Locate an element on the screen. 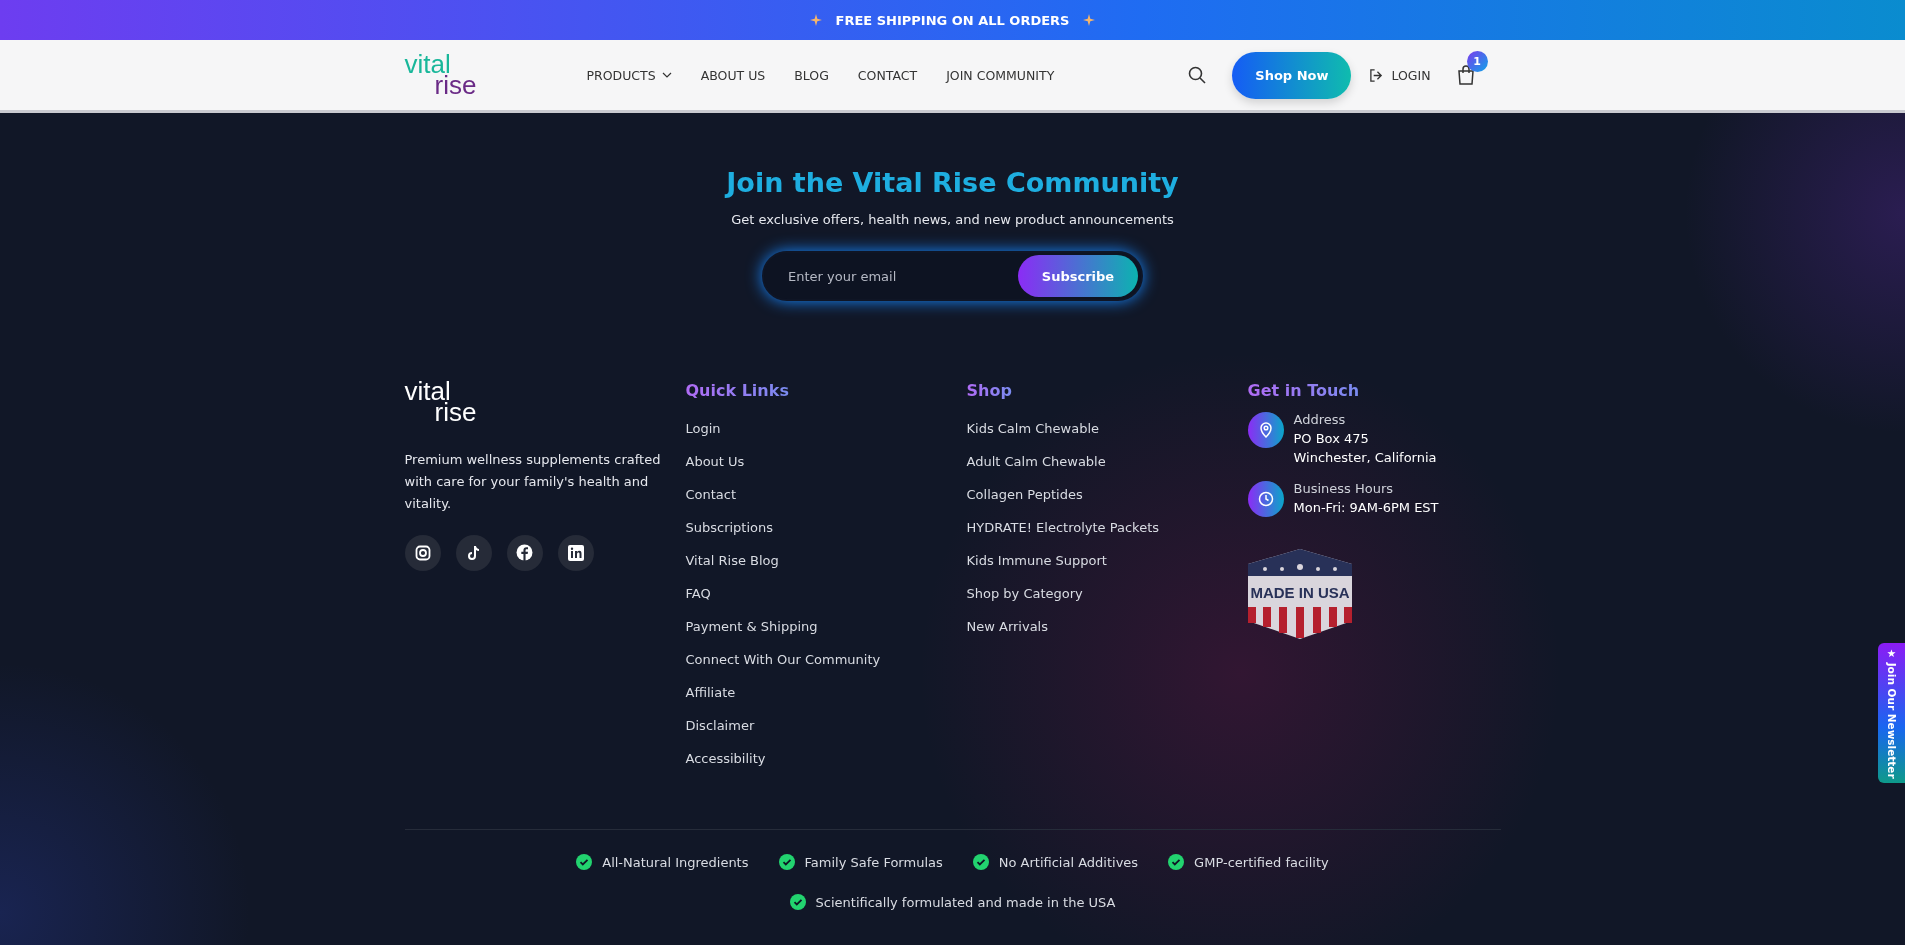 The width and height of the screenshot is (1905, 945). instagram-icon is located at coordinates (422, 552).